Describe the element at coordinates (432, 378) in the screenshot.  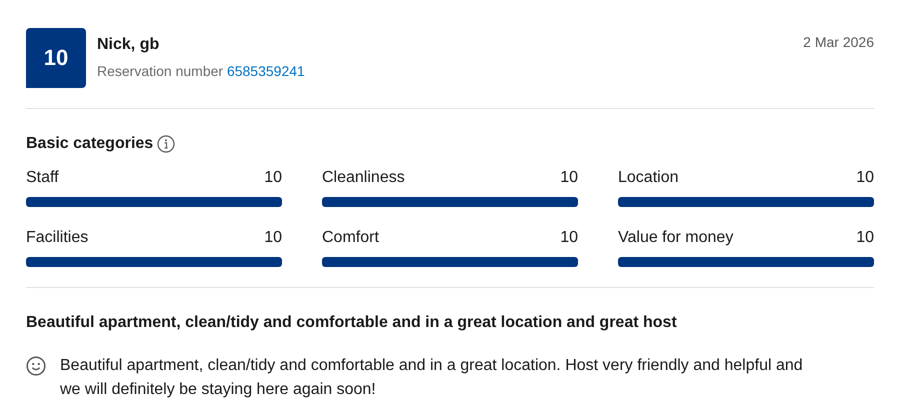
I see `positive-comment: Beautiful apartment, clean/tidy and comfortable and in a great location. Host very friendly and helpful and we will definitely be staying here again soon!` at that location.